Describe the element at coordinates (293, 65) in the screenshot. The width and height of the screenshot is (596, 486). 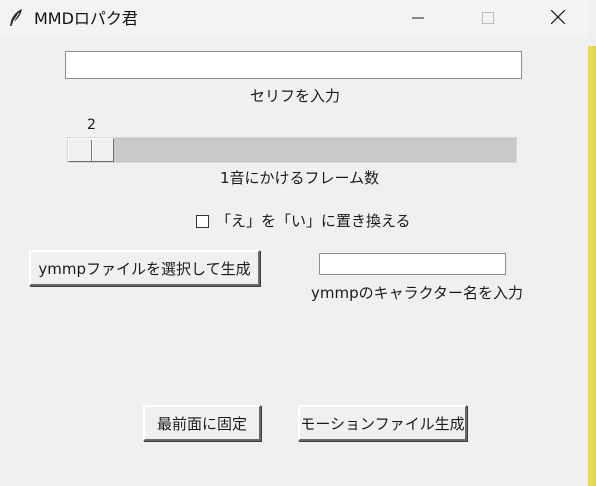
I see `serif-input` at that location.